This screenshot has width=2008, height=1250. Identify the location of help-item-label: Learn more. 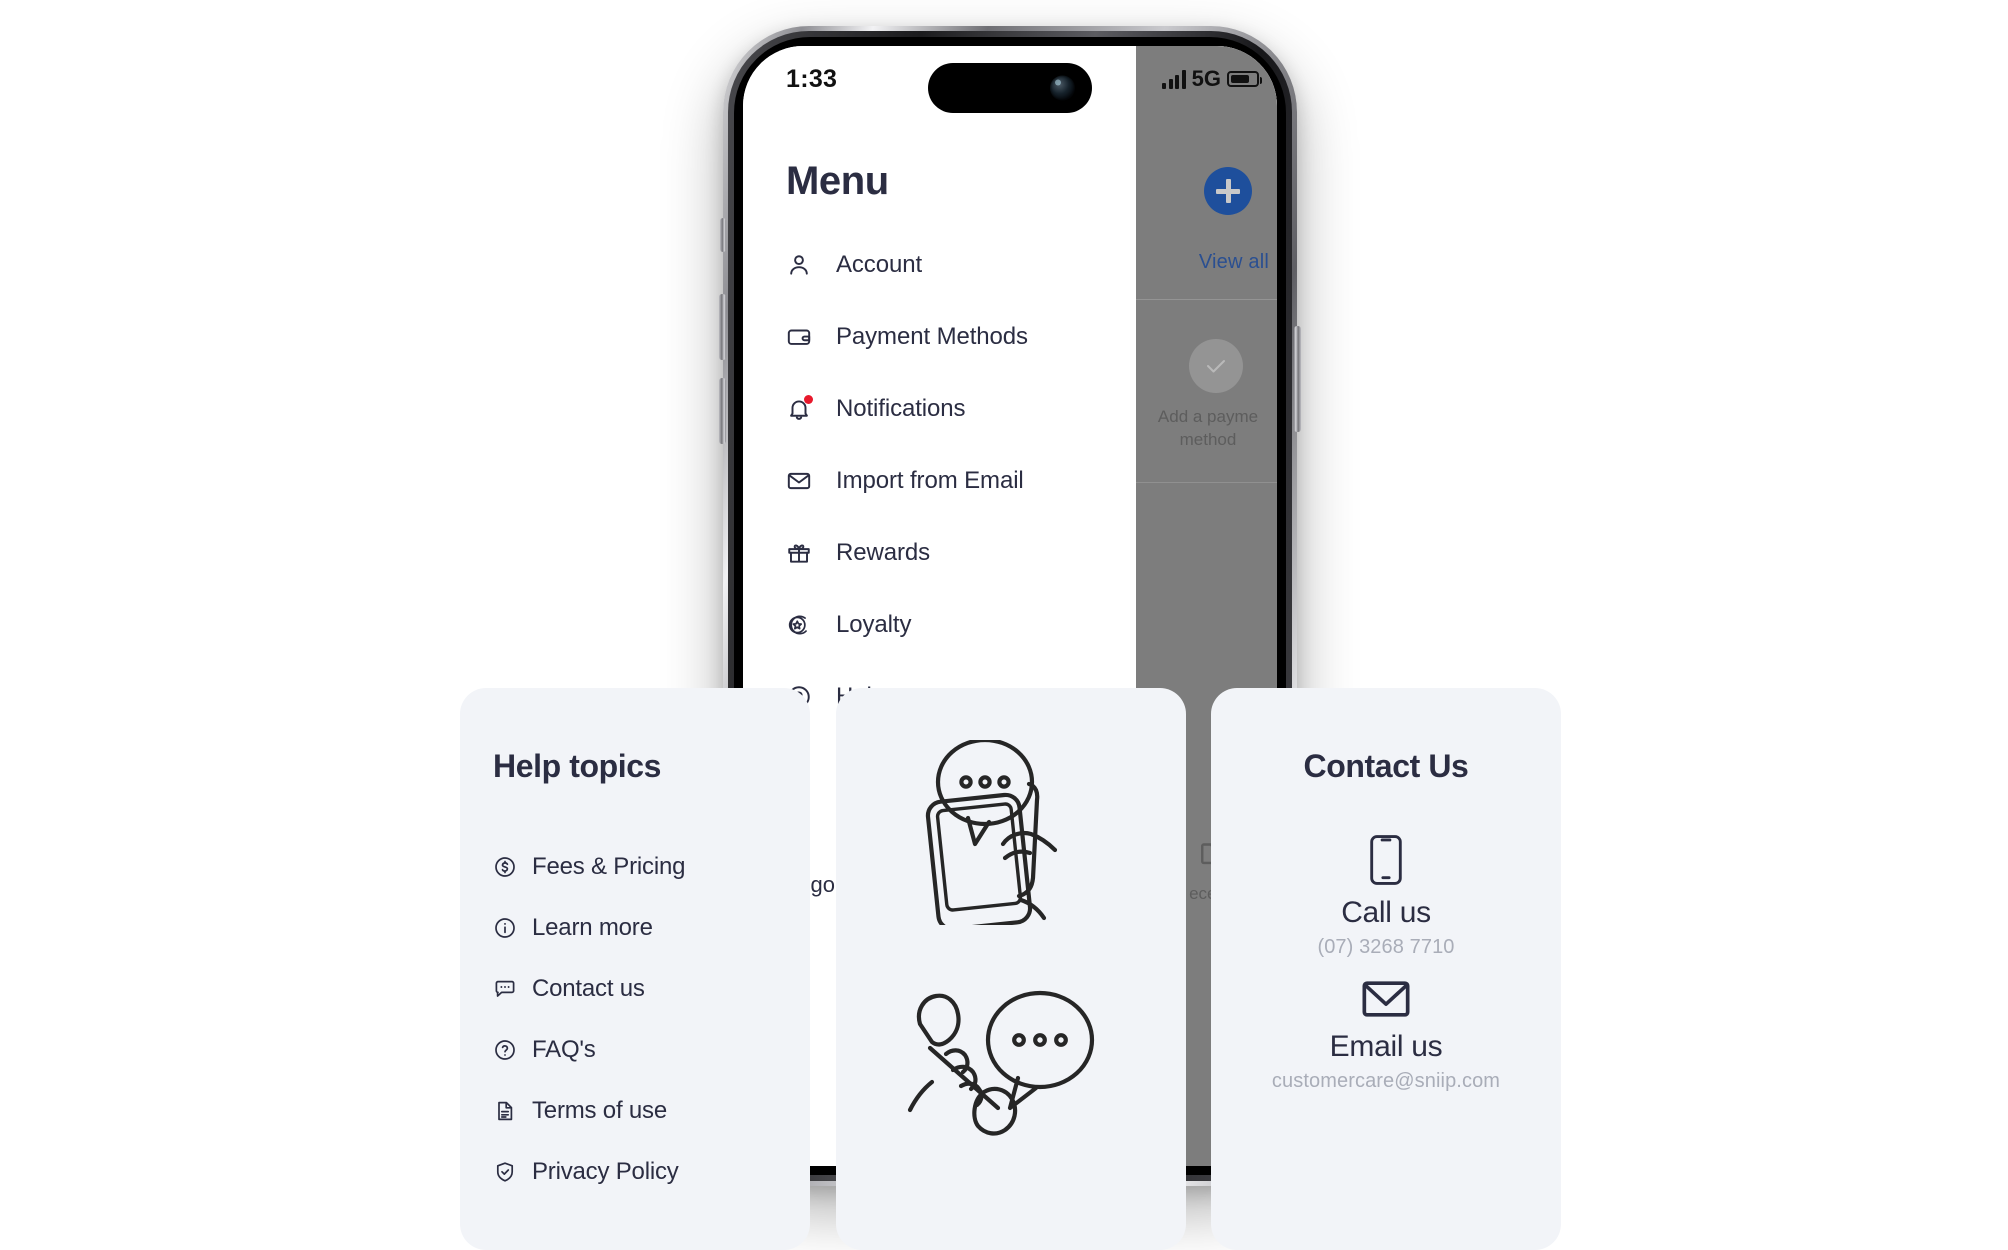
(592, 927).